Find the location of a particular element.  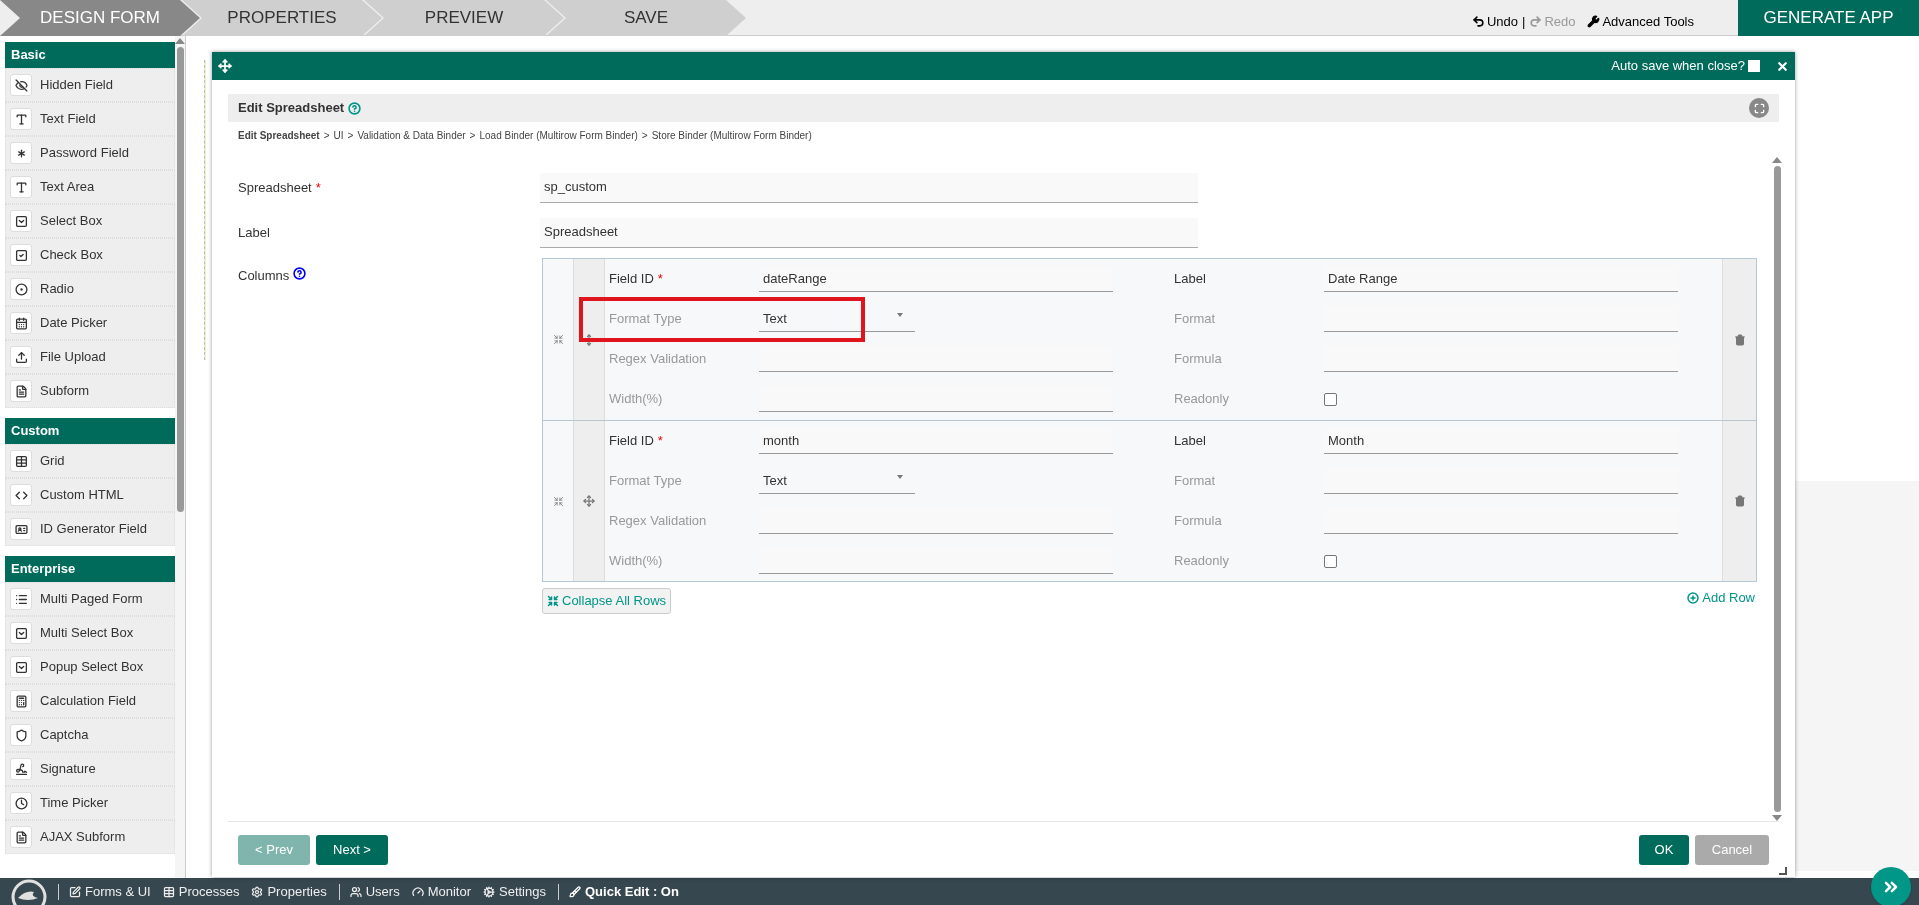

gear-icon is located at coordinates (257, 891).